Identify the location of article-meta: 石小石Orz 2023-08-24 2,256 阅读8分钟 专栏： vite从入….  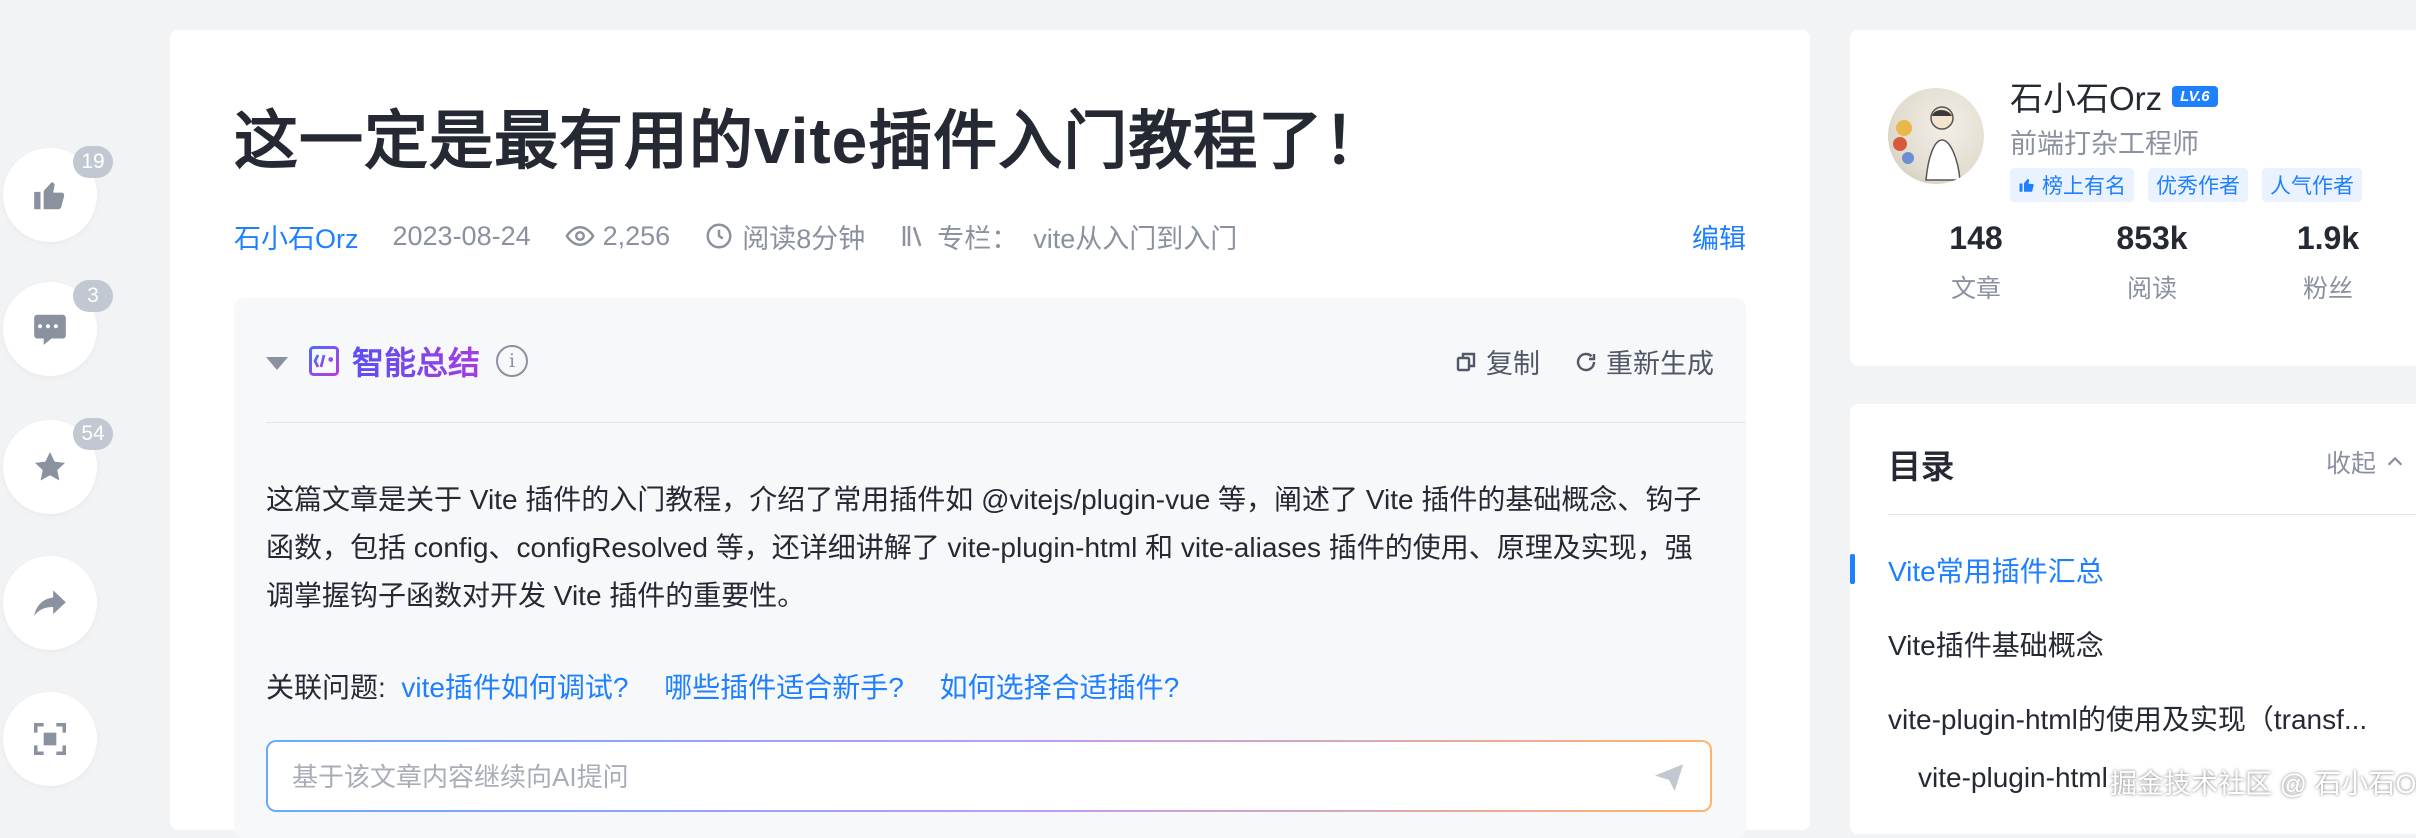
(990, 236).